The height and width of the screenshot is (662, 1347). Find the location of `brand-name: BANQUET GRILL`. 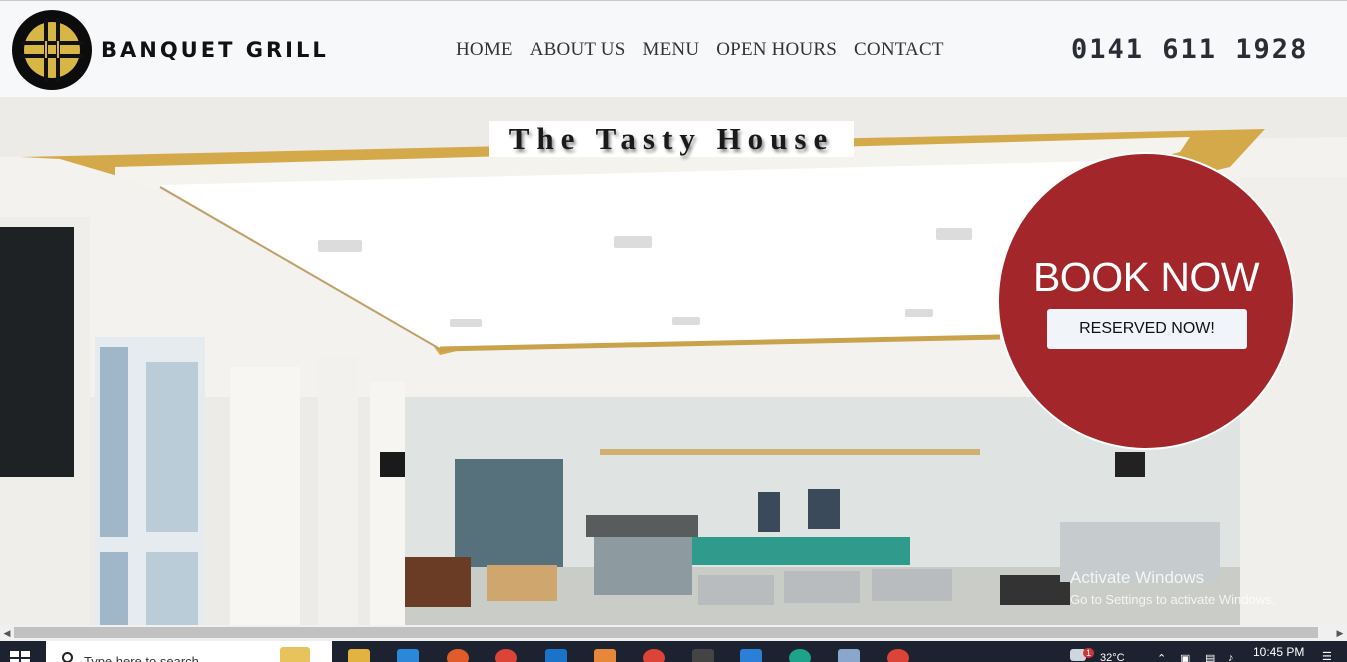

brand-name: BANQUET GRILL is located at coordinates (215, 50).